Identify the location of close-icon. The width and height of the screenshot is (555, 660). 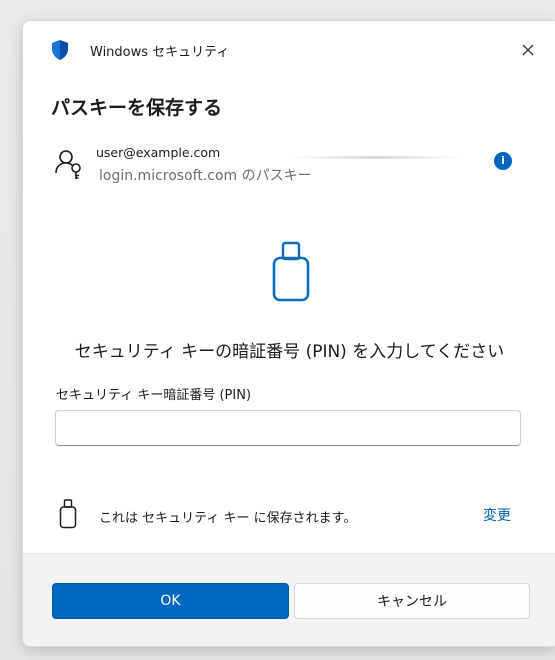
(528, 50).